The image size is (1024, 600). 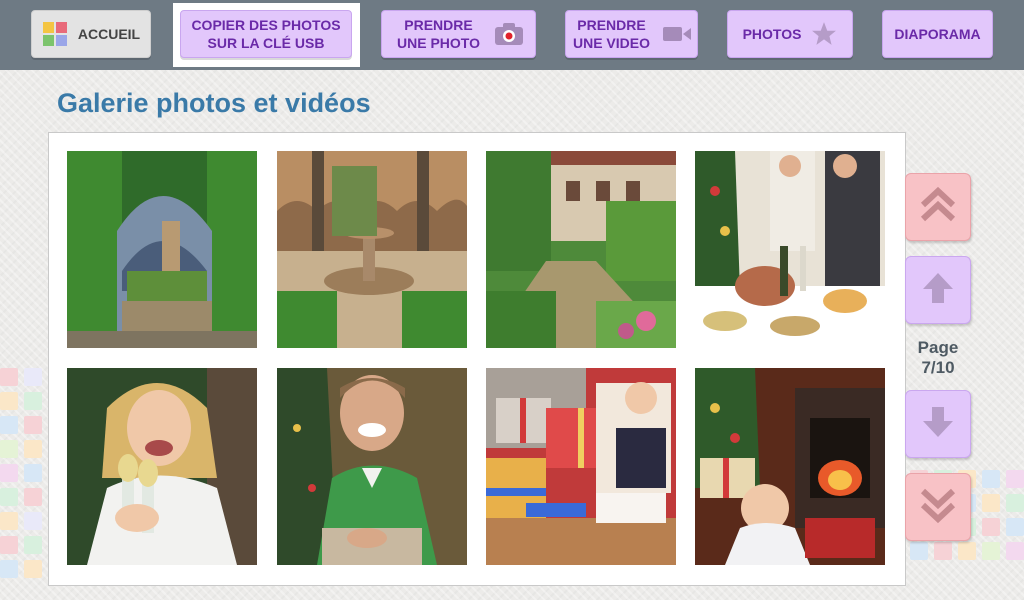 I want to click on arrow-up-icon, so click(x=938, y=290).